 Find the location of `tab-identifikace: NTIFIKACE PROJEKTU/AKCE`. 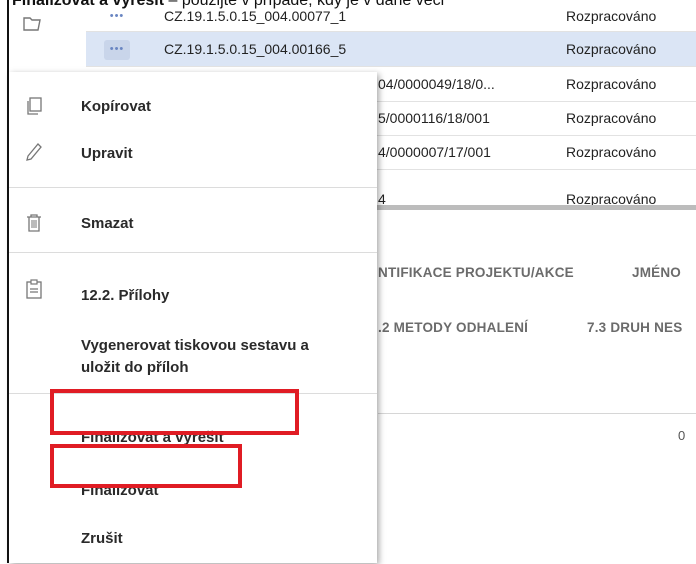

tab-identifikace: NTIFIKACE PROJEKTU/AKCE is located at coordinates (476, 272).